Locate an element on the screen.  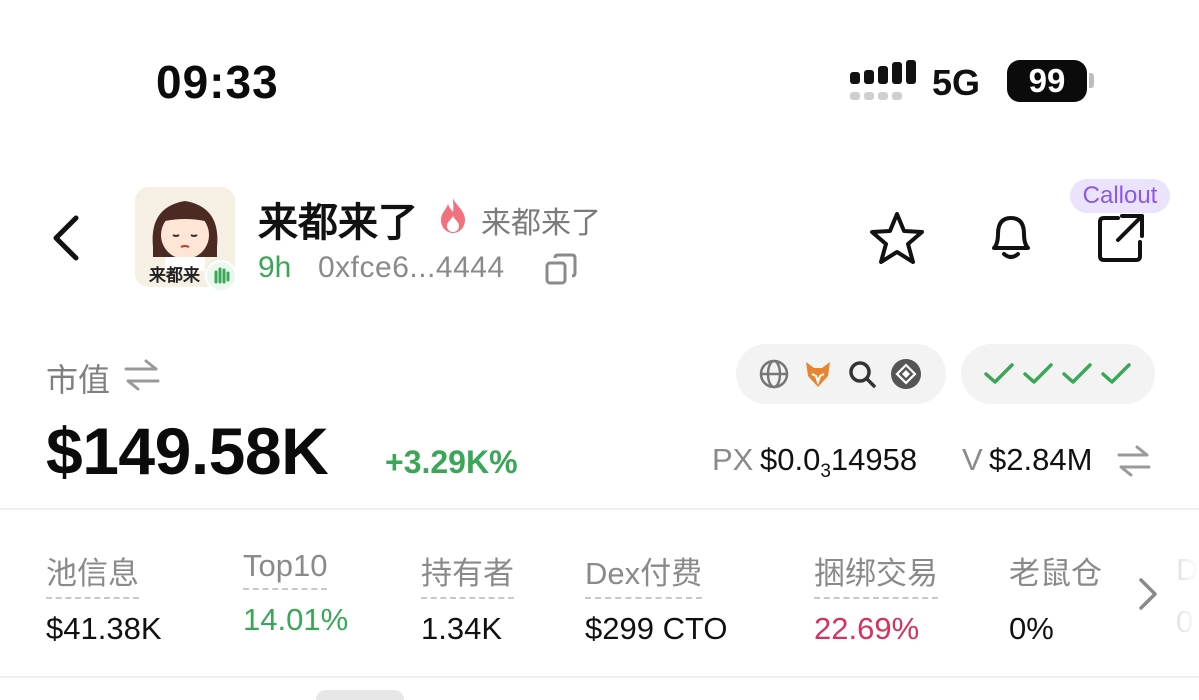
price-suffix: 14958 is located at coordinates (874, 459).